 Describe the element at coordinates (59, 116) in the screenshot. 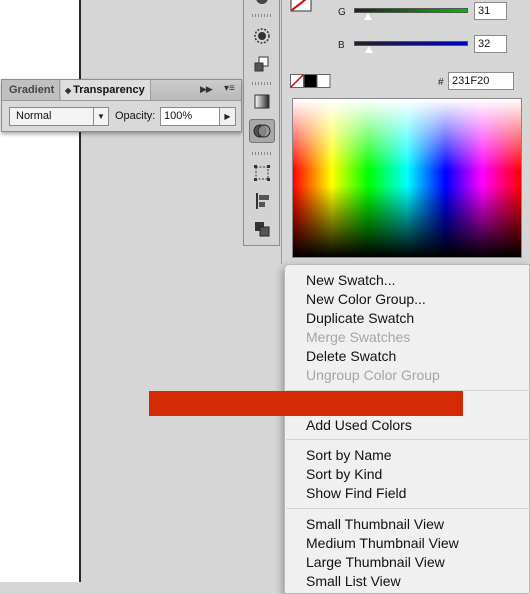

I see `blend-mode-select: Normal ▼` at that location.